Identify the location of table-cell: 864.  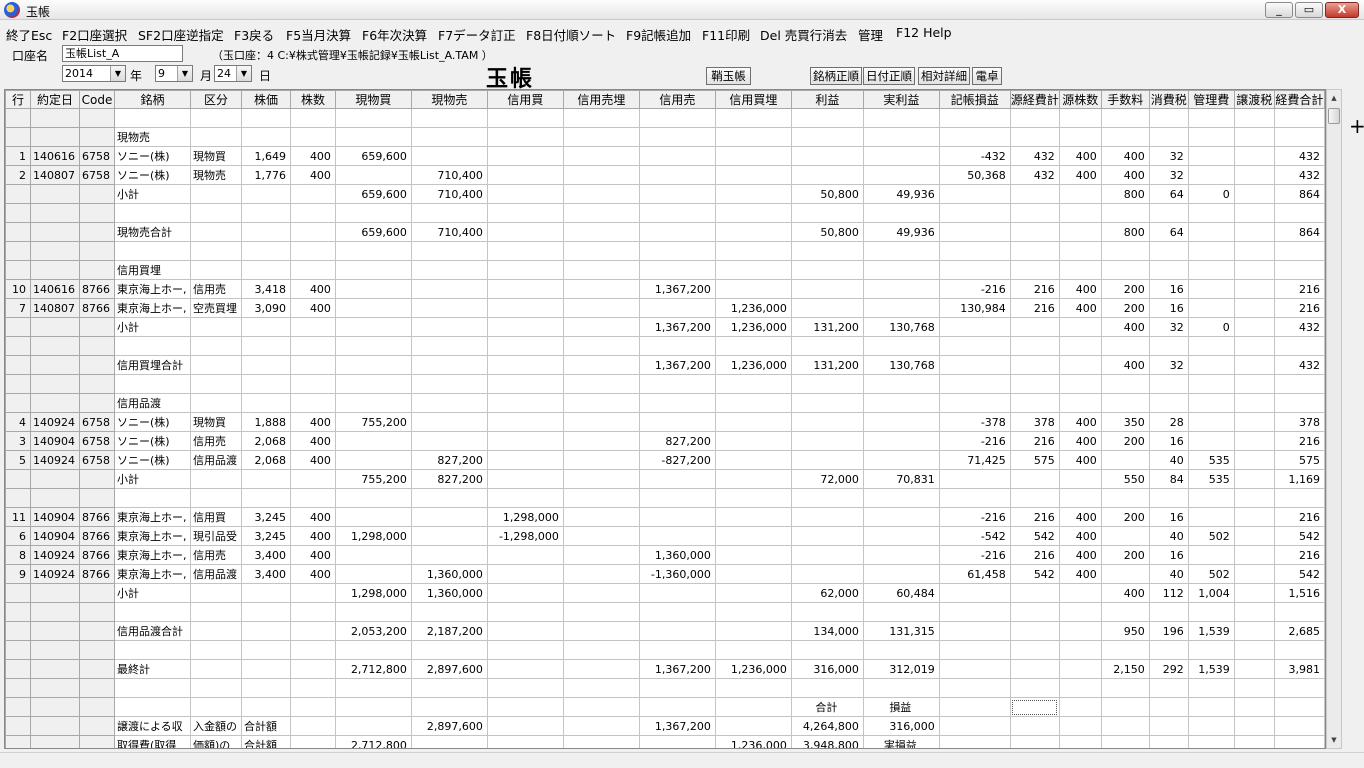
(1299, 194).